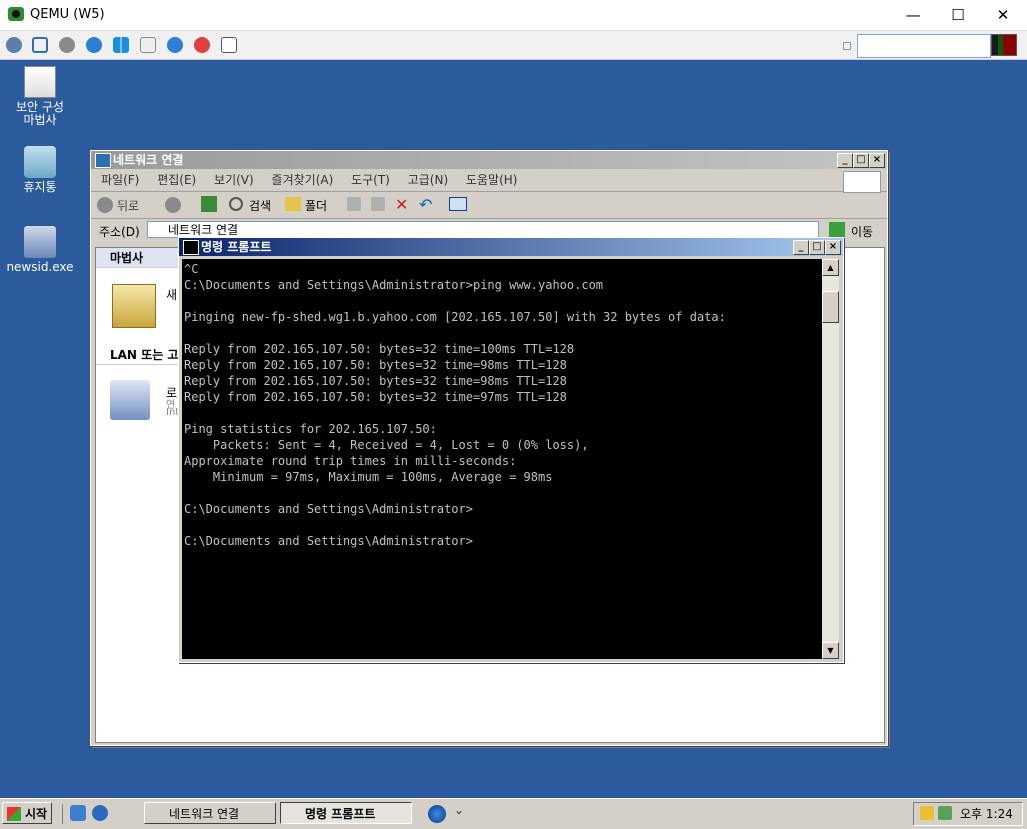  What do you see at coordinates (513, 813) in the screenshot?
I see `taskbar: 시작 네트워크 연결 명령 프롬프트 ⌄ 오후 1:24` at bounding box center [513, 813].